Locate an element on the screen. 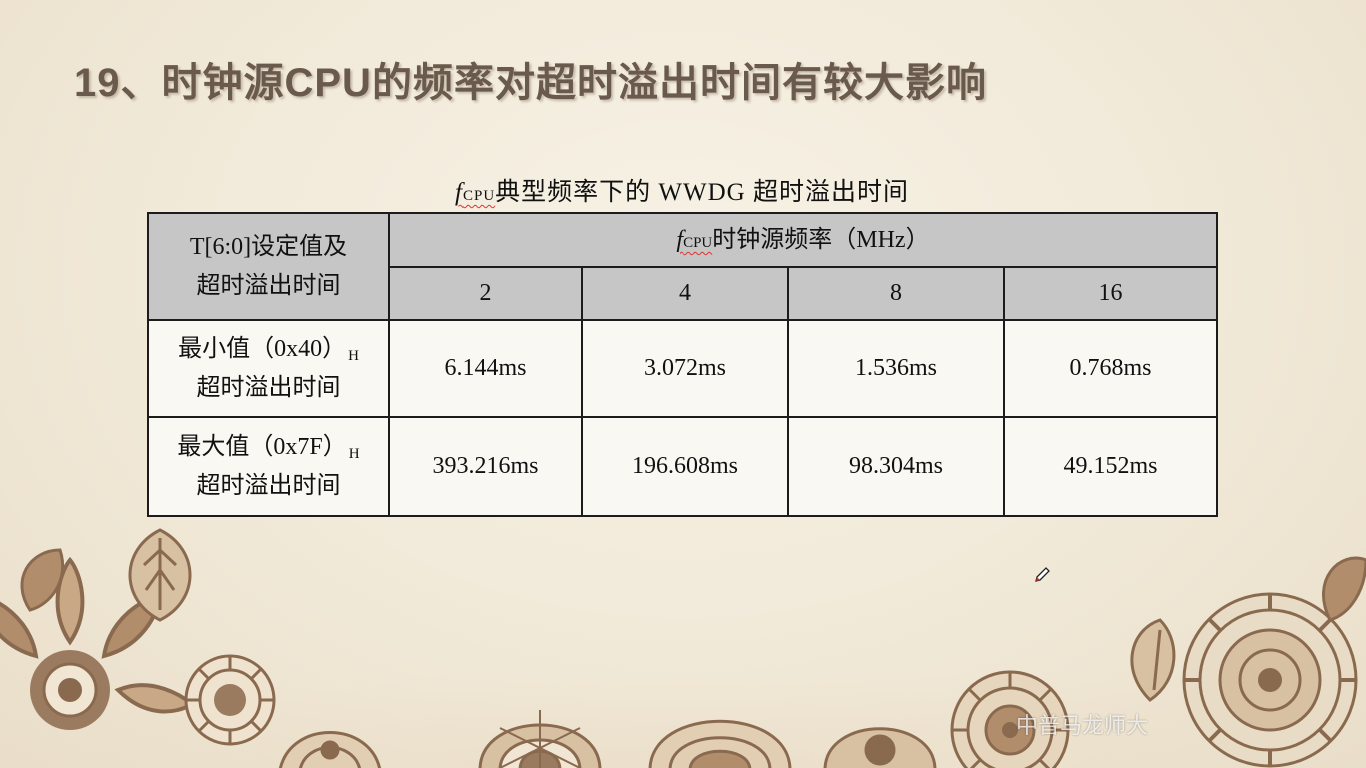 This screenshot has width=1366, height=768. video-watermark: 中普马龙师大 is located at coordinates (1082, 726).